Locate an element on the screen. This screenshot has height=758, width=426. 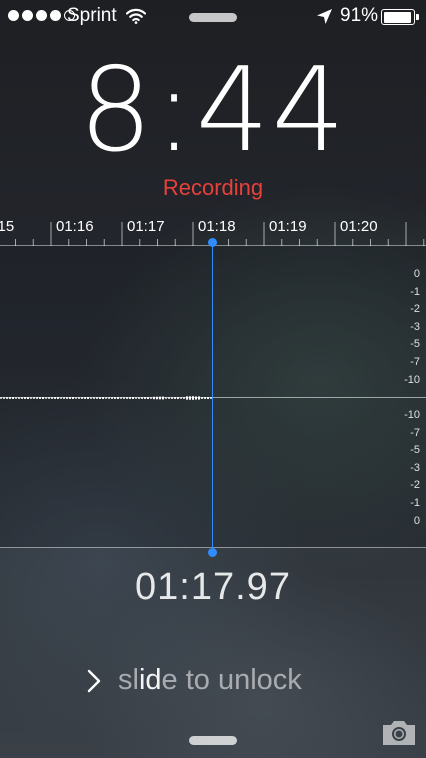
playhead-top-handle is located at coordinates (212, 242).